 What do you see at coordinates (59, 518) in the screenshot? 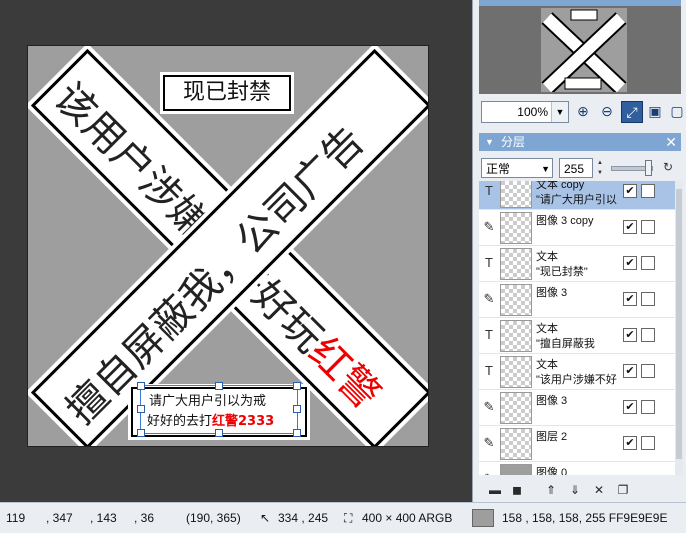
I see `status-value-2: , 347` at bounding box center [59, 518].